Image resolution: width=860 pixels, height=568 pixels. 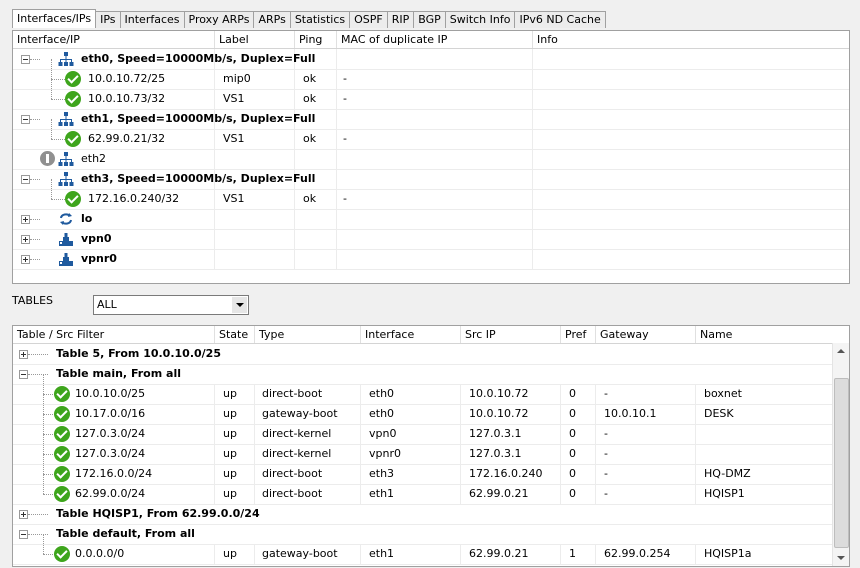 What do you see at coordinates (382, 553) in the screenshot?
I see `route-interface: eth1` at bounding box center [382, 553].